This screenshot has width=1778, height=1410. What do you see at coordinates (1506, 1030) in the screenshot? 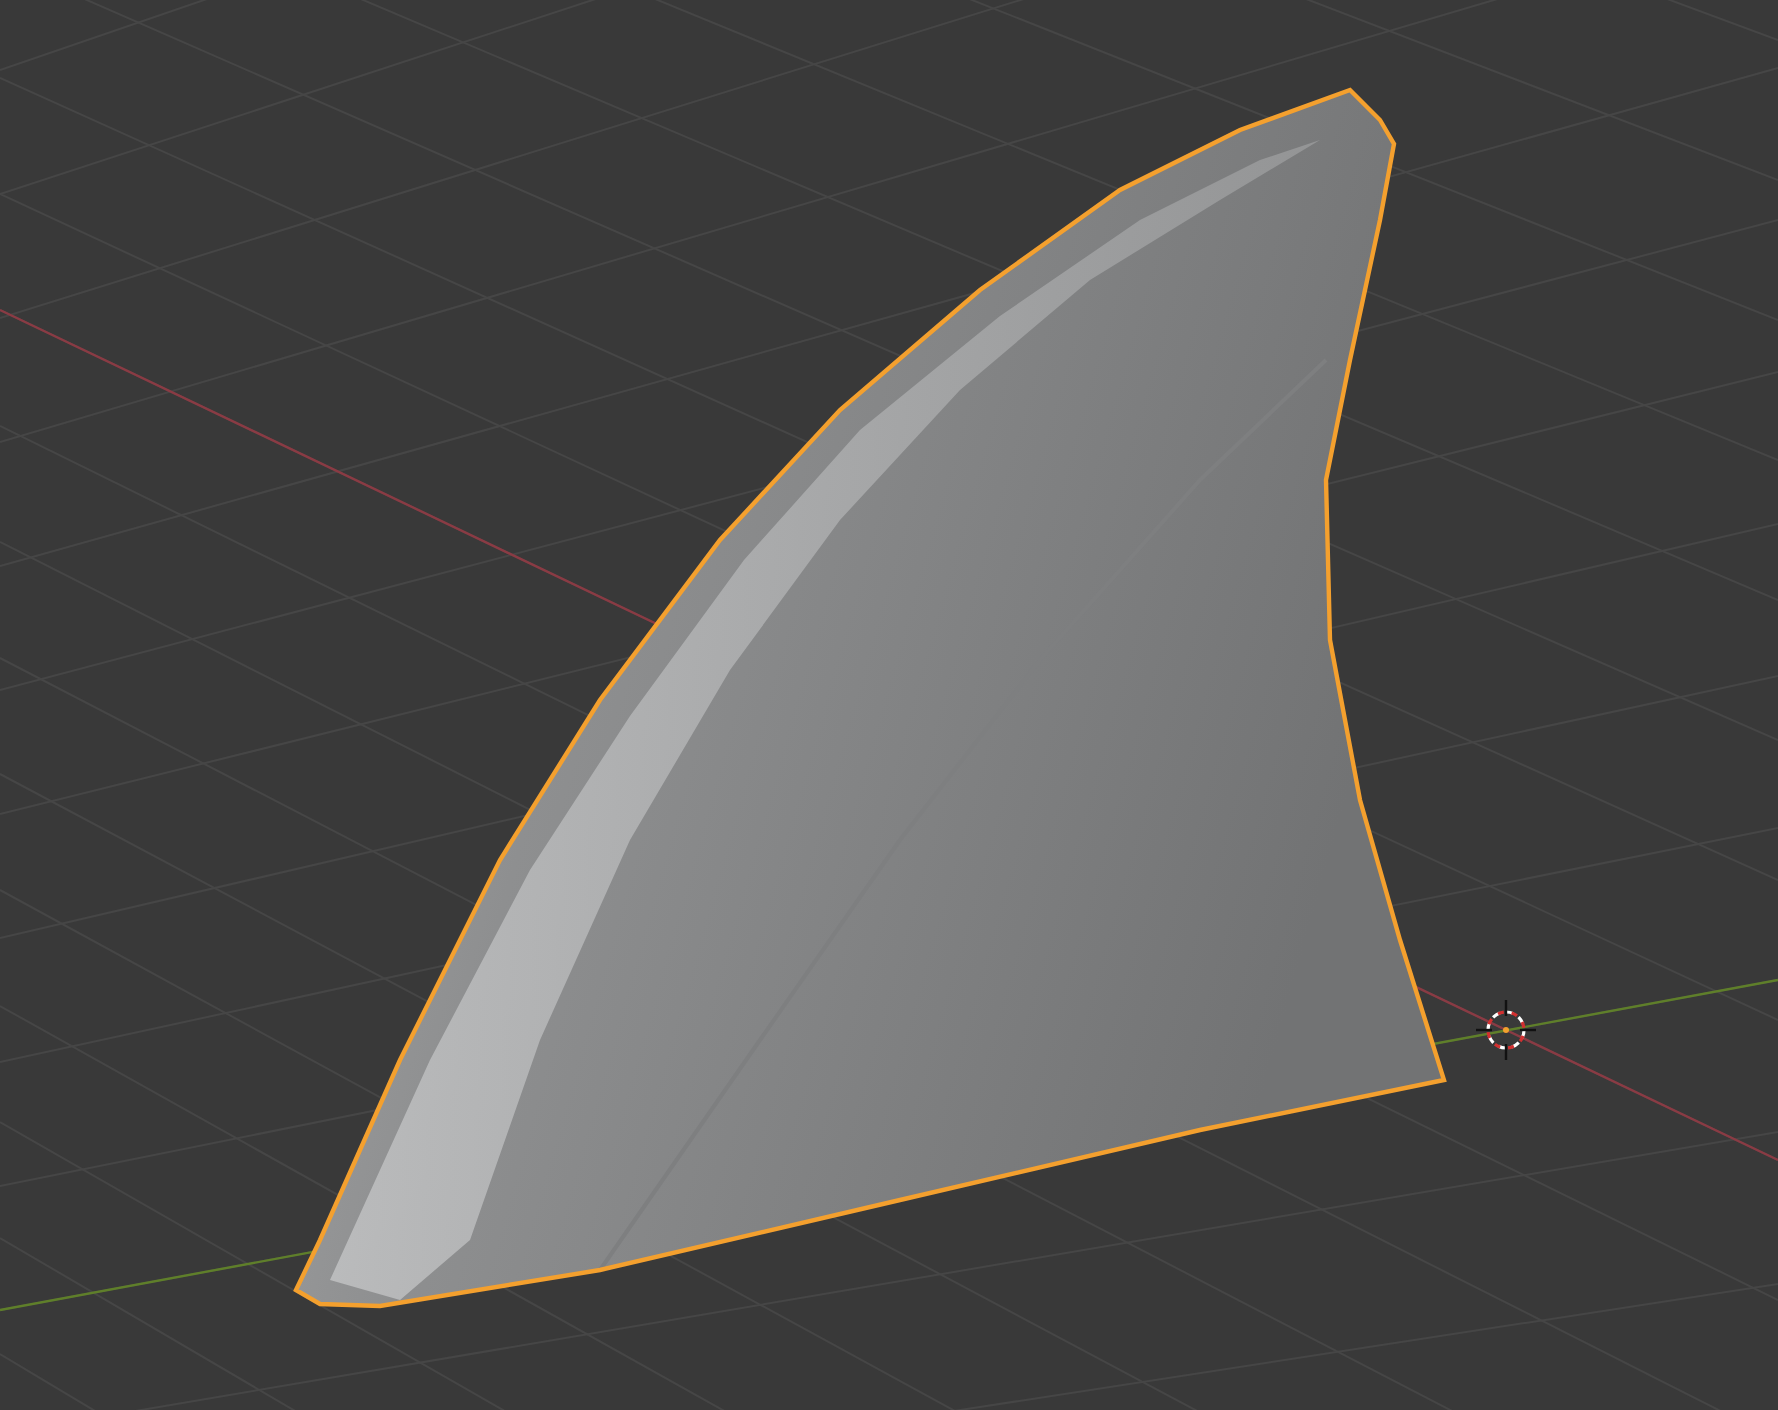
I see `cursor-icon` at bounding box center [1506, 1030].